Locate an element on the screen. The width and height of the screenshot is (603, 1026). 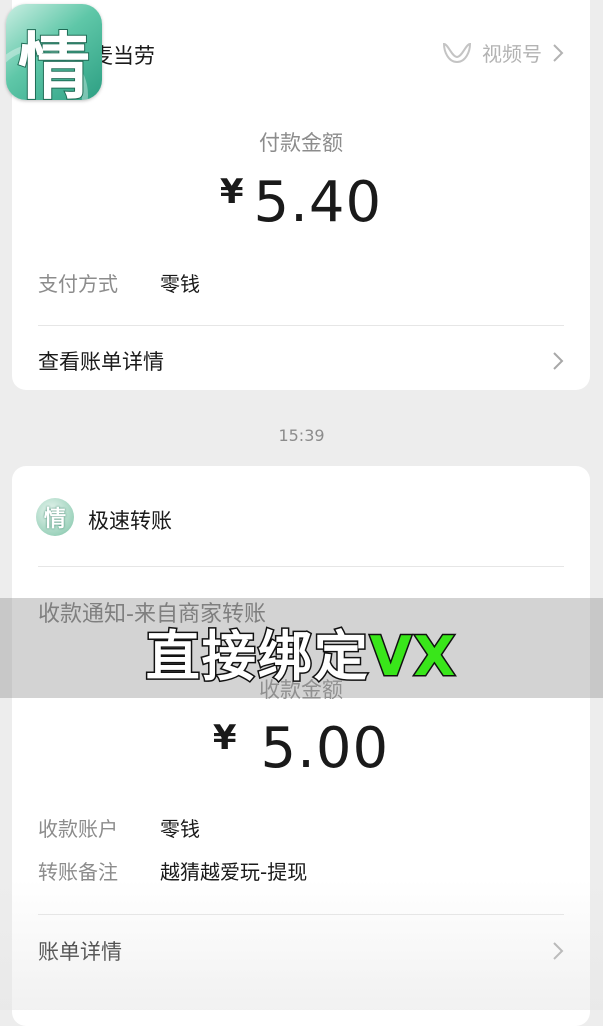
app-logo-icon: 情 is located at coordinates (54, 52).